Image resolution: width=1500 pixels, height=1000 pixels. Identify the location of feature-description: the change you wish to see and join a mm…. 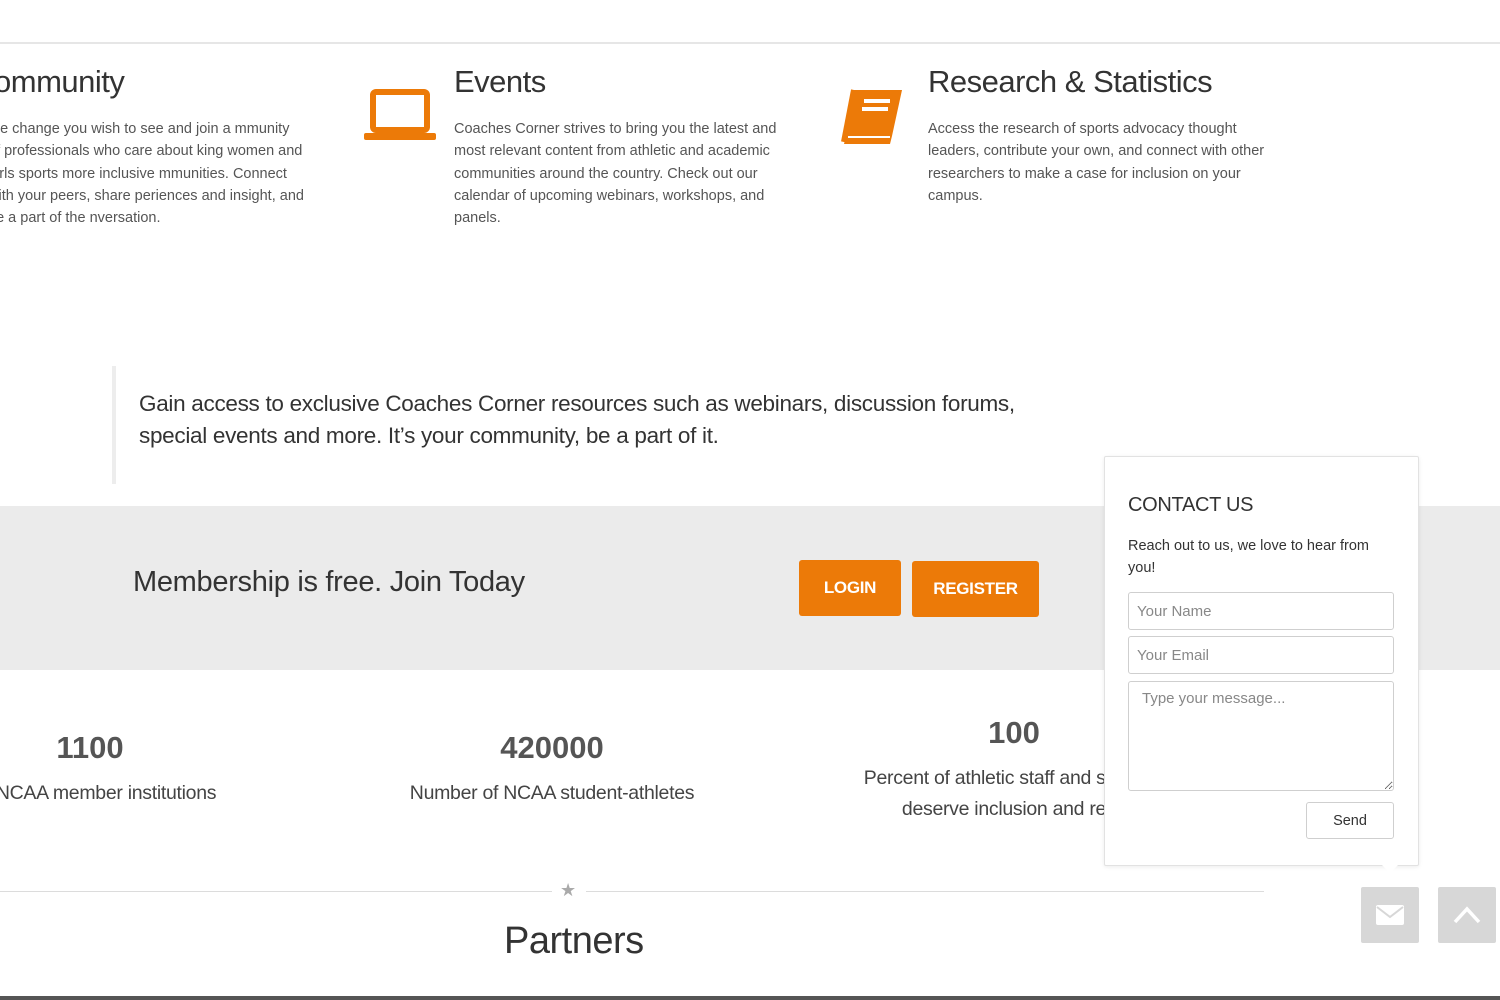
(152, 174).